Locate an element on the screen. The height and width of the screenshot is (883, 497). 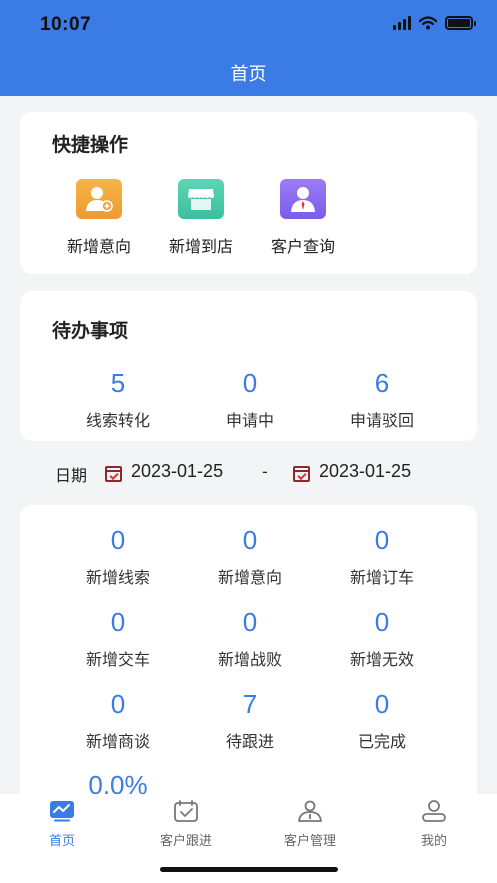
stat-label: 已完成 is located at coordinates (381, 741).